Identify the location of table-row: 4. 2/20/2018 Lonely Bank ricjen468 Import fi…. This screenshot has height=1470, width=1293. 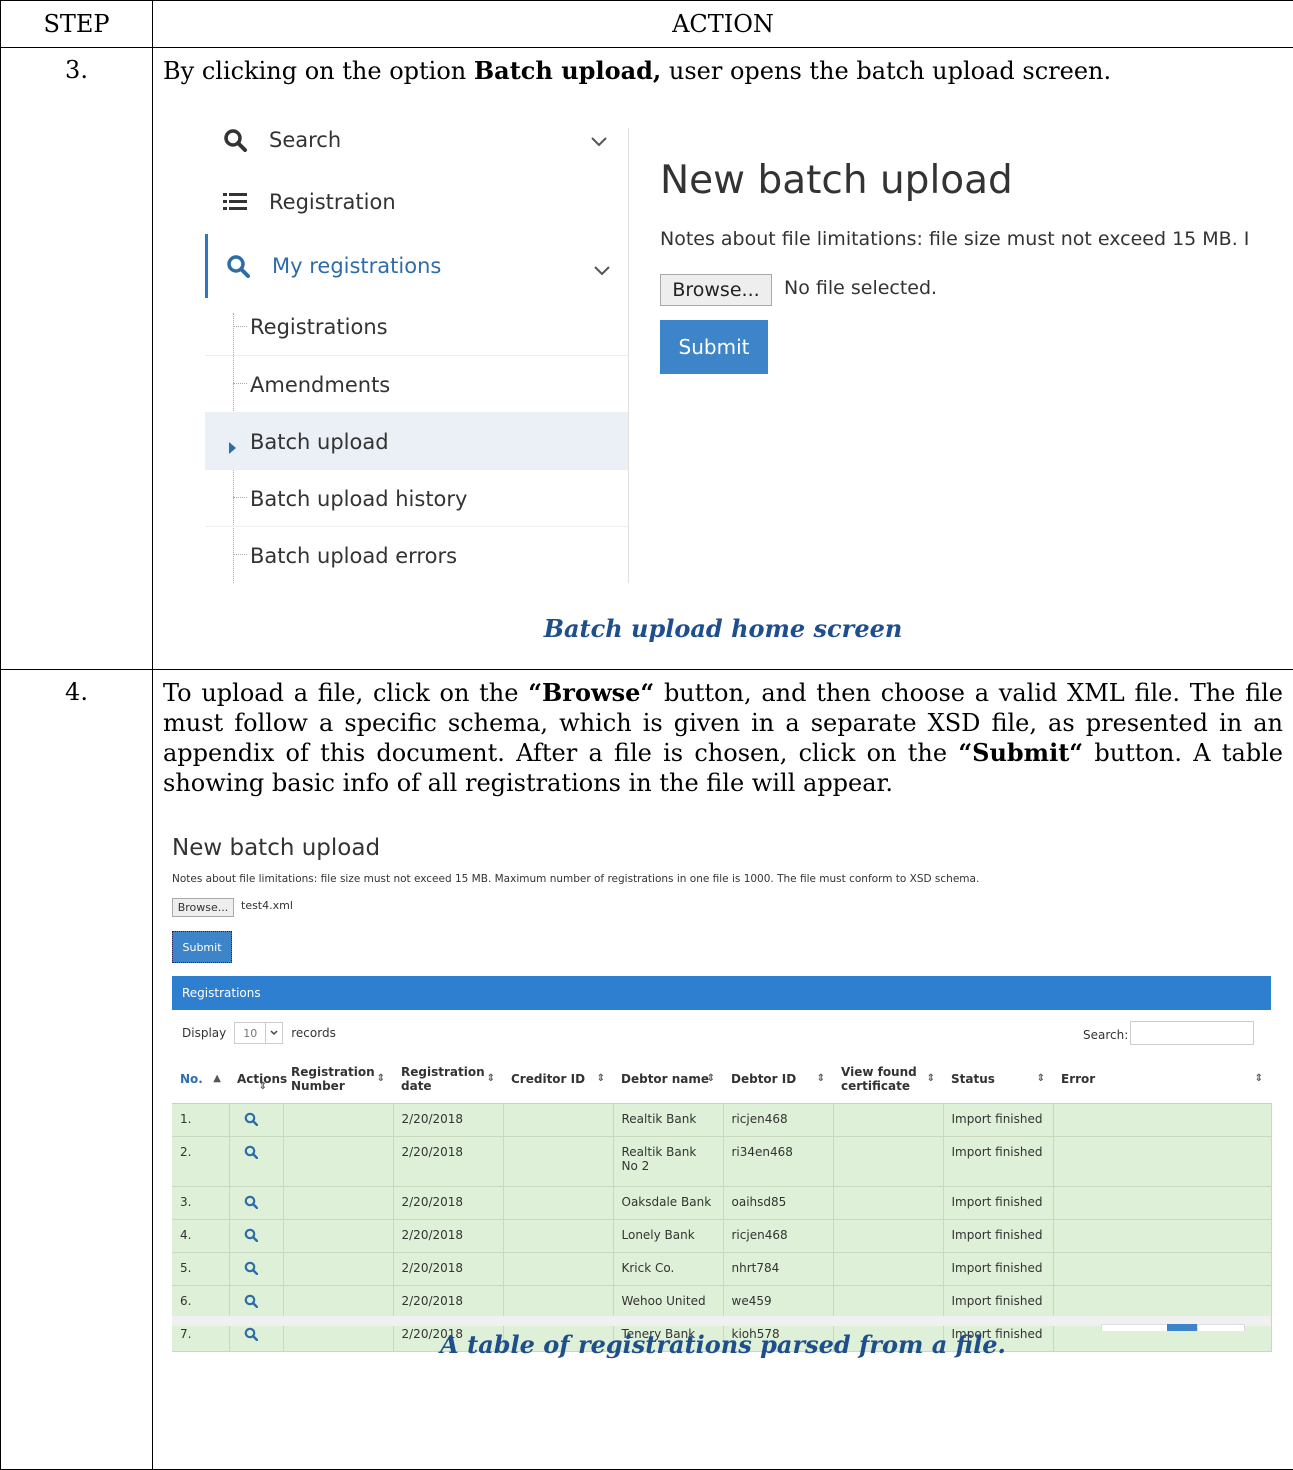
(722, 1236).